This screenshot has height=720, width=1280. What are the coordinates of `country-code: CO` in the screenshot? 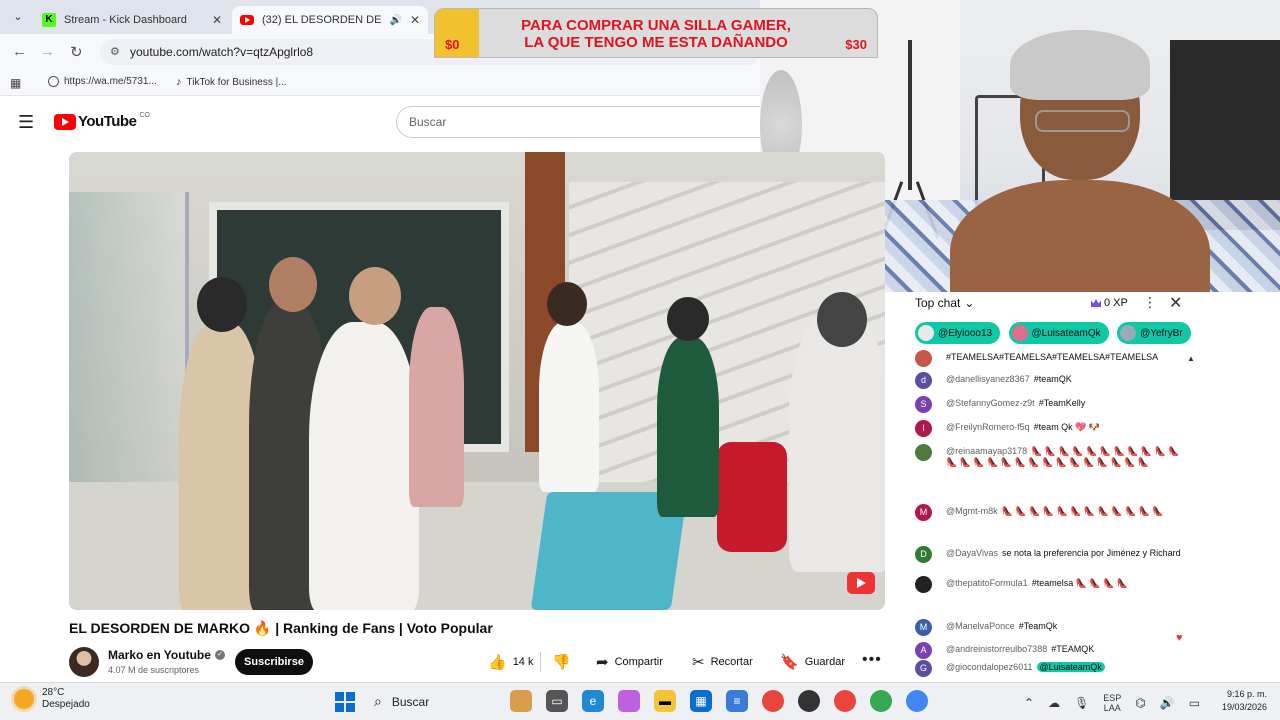 It's located at (144, 115).